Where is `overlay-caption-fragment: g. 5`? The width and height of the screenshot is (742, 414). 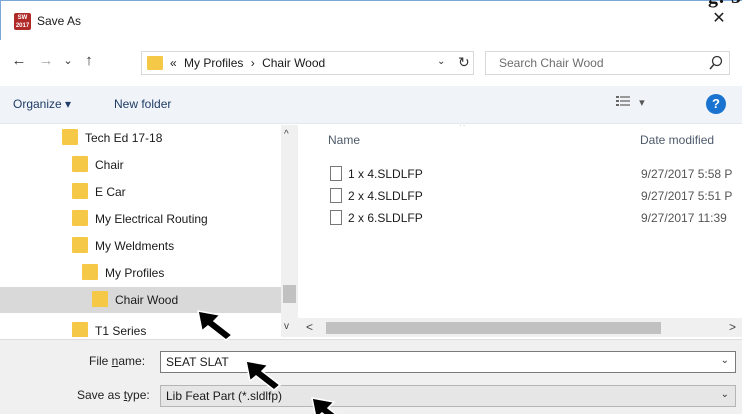
overlay-caption-fragment: g. 5 is located at coordinates (725, 4).